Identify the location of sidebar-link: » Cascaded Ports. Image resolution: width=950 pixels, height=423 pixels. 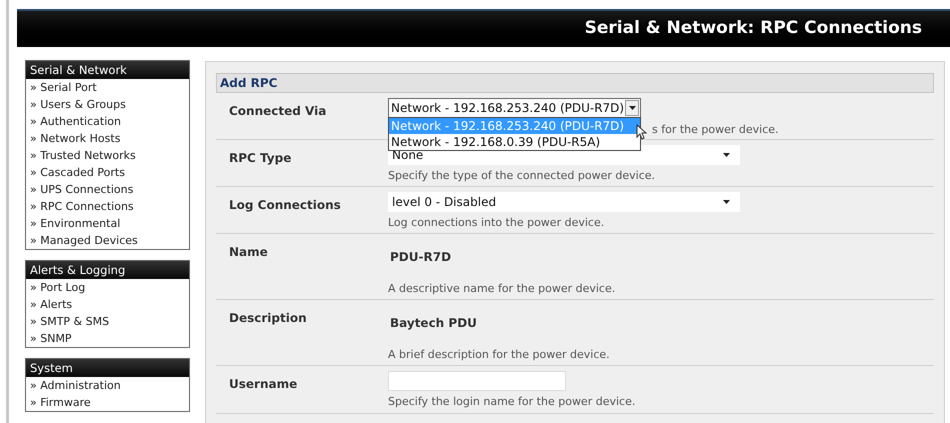
(107, 172).